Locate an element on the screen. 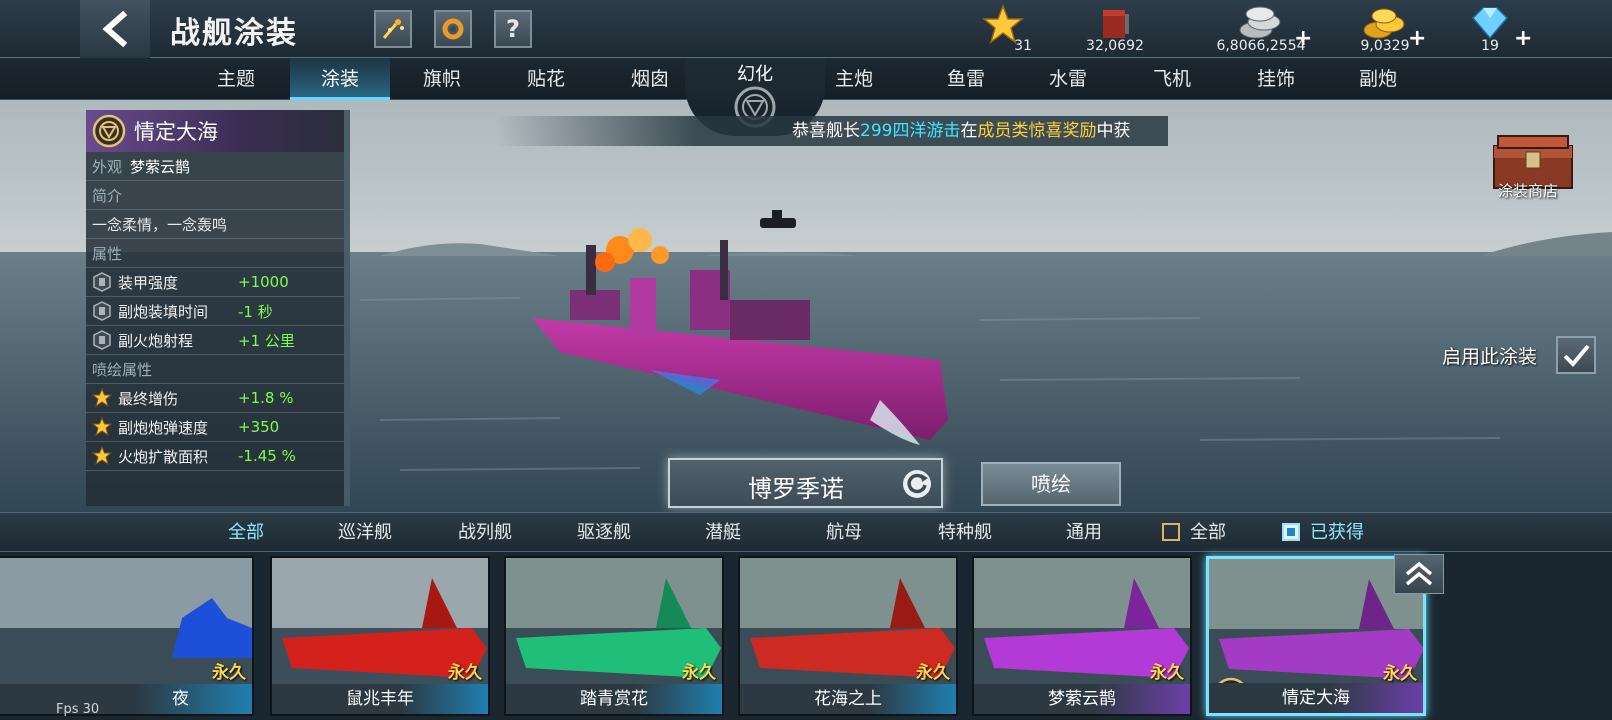  skin-card-name: 踏青赏花 is located at coordinates (614, 699).